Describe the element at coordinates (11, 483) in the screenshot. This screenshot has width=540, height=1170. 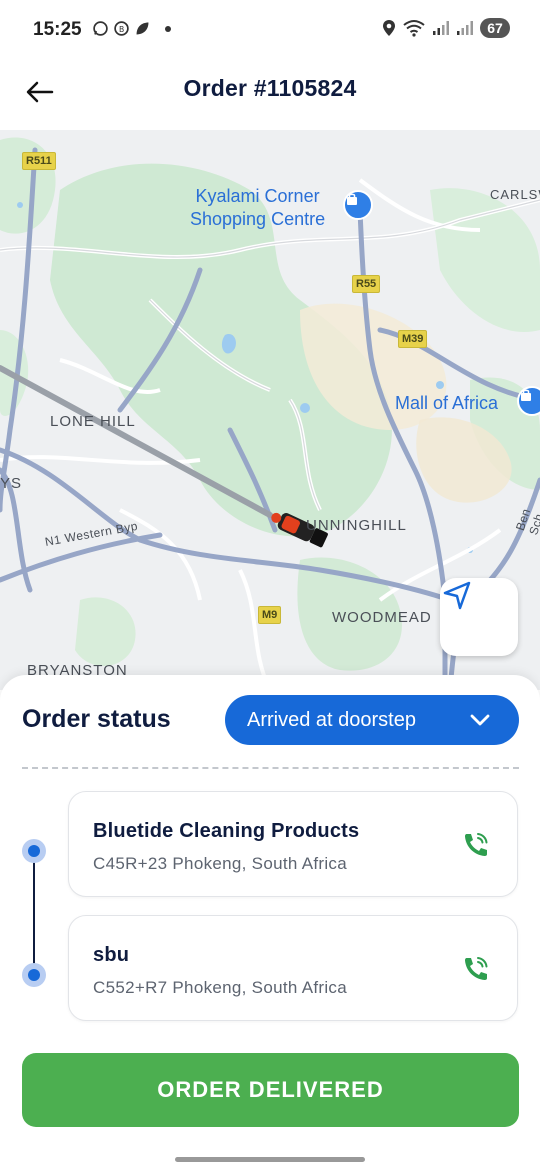
I see `map-label-ys: YS` at that location.